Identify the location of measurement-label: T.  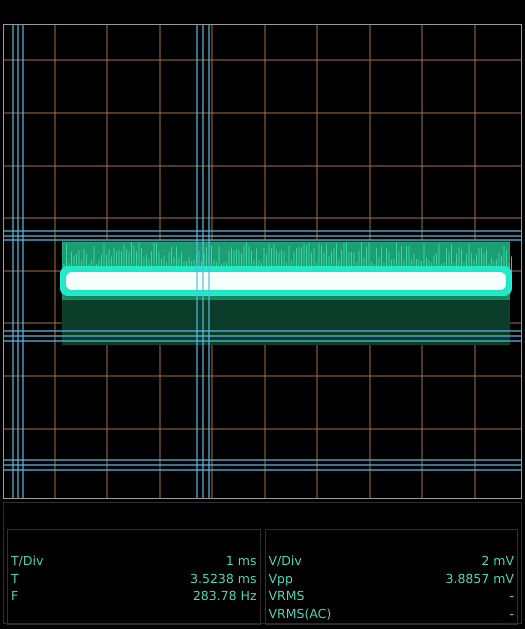
(15, 578).